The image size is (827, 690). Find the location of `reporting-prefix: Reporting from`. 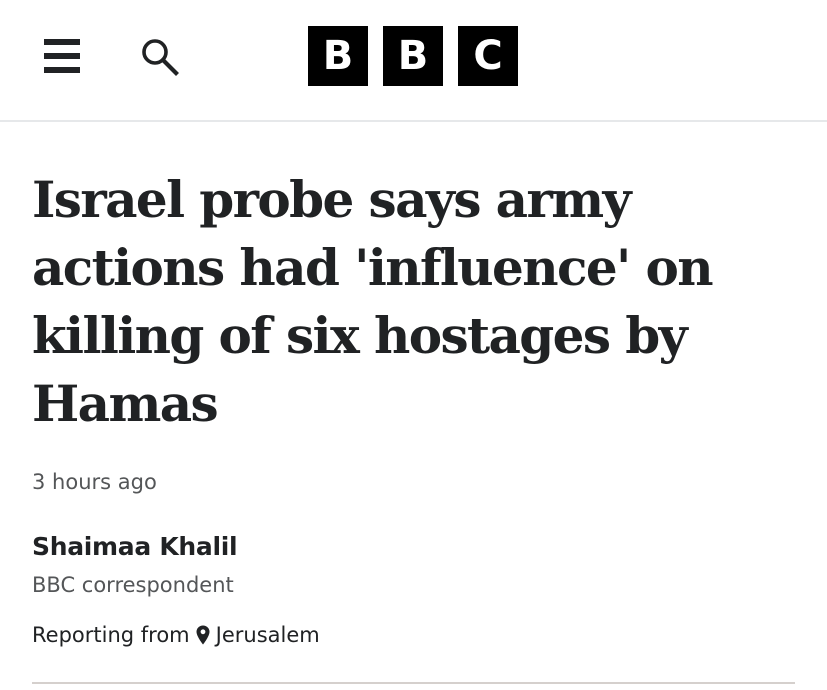

reporting-prefix: Reporting from is located at coordinates (111, 635).